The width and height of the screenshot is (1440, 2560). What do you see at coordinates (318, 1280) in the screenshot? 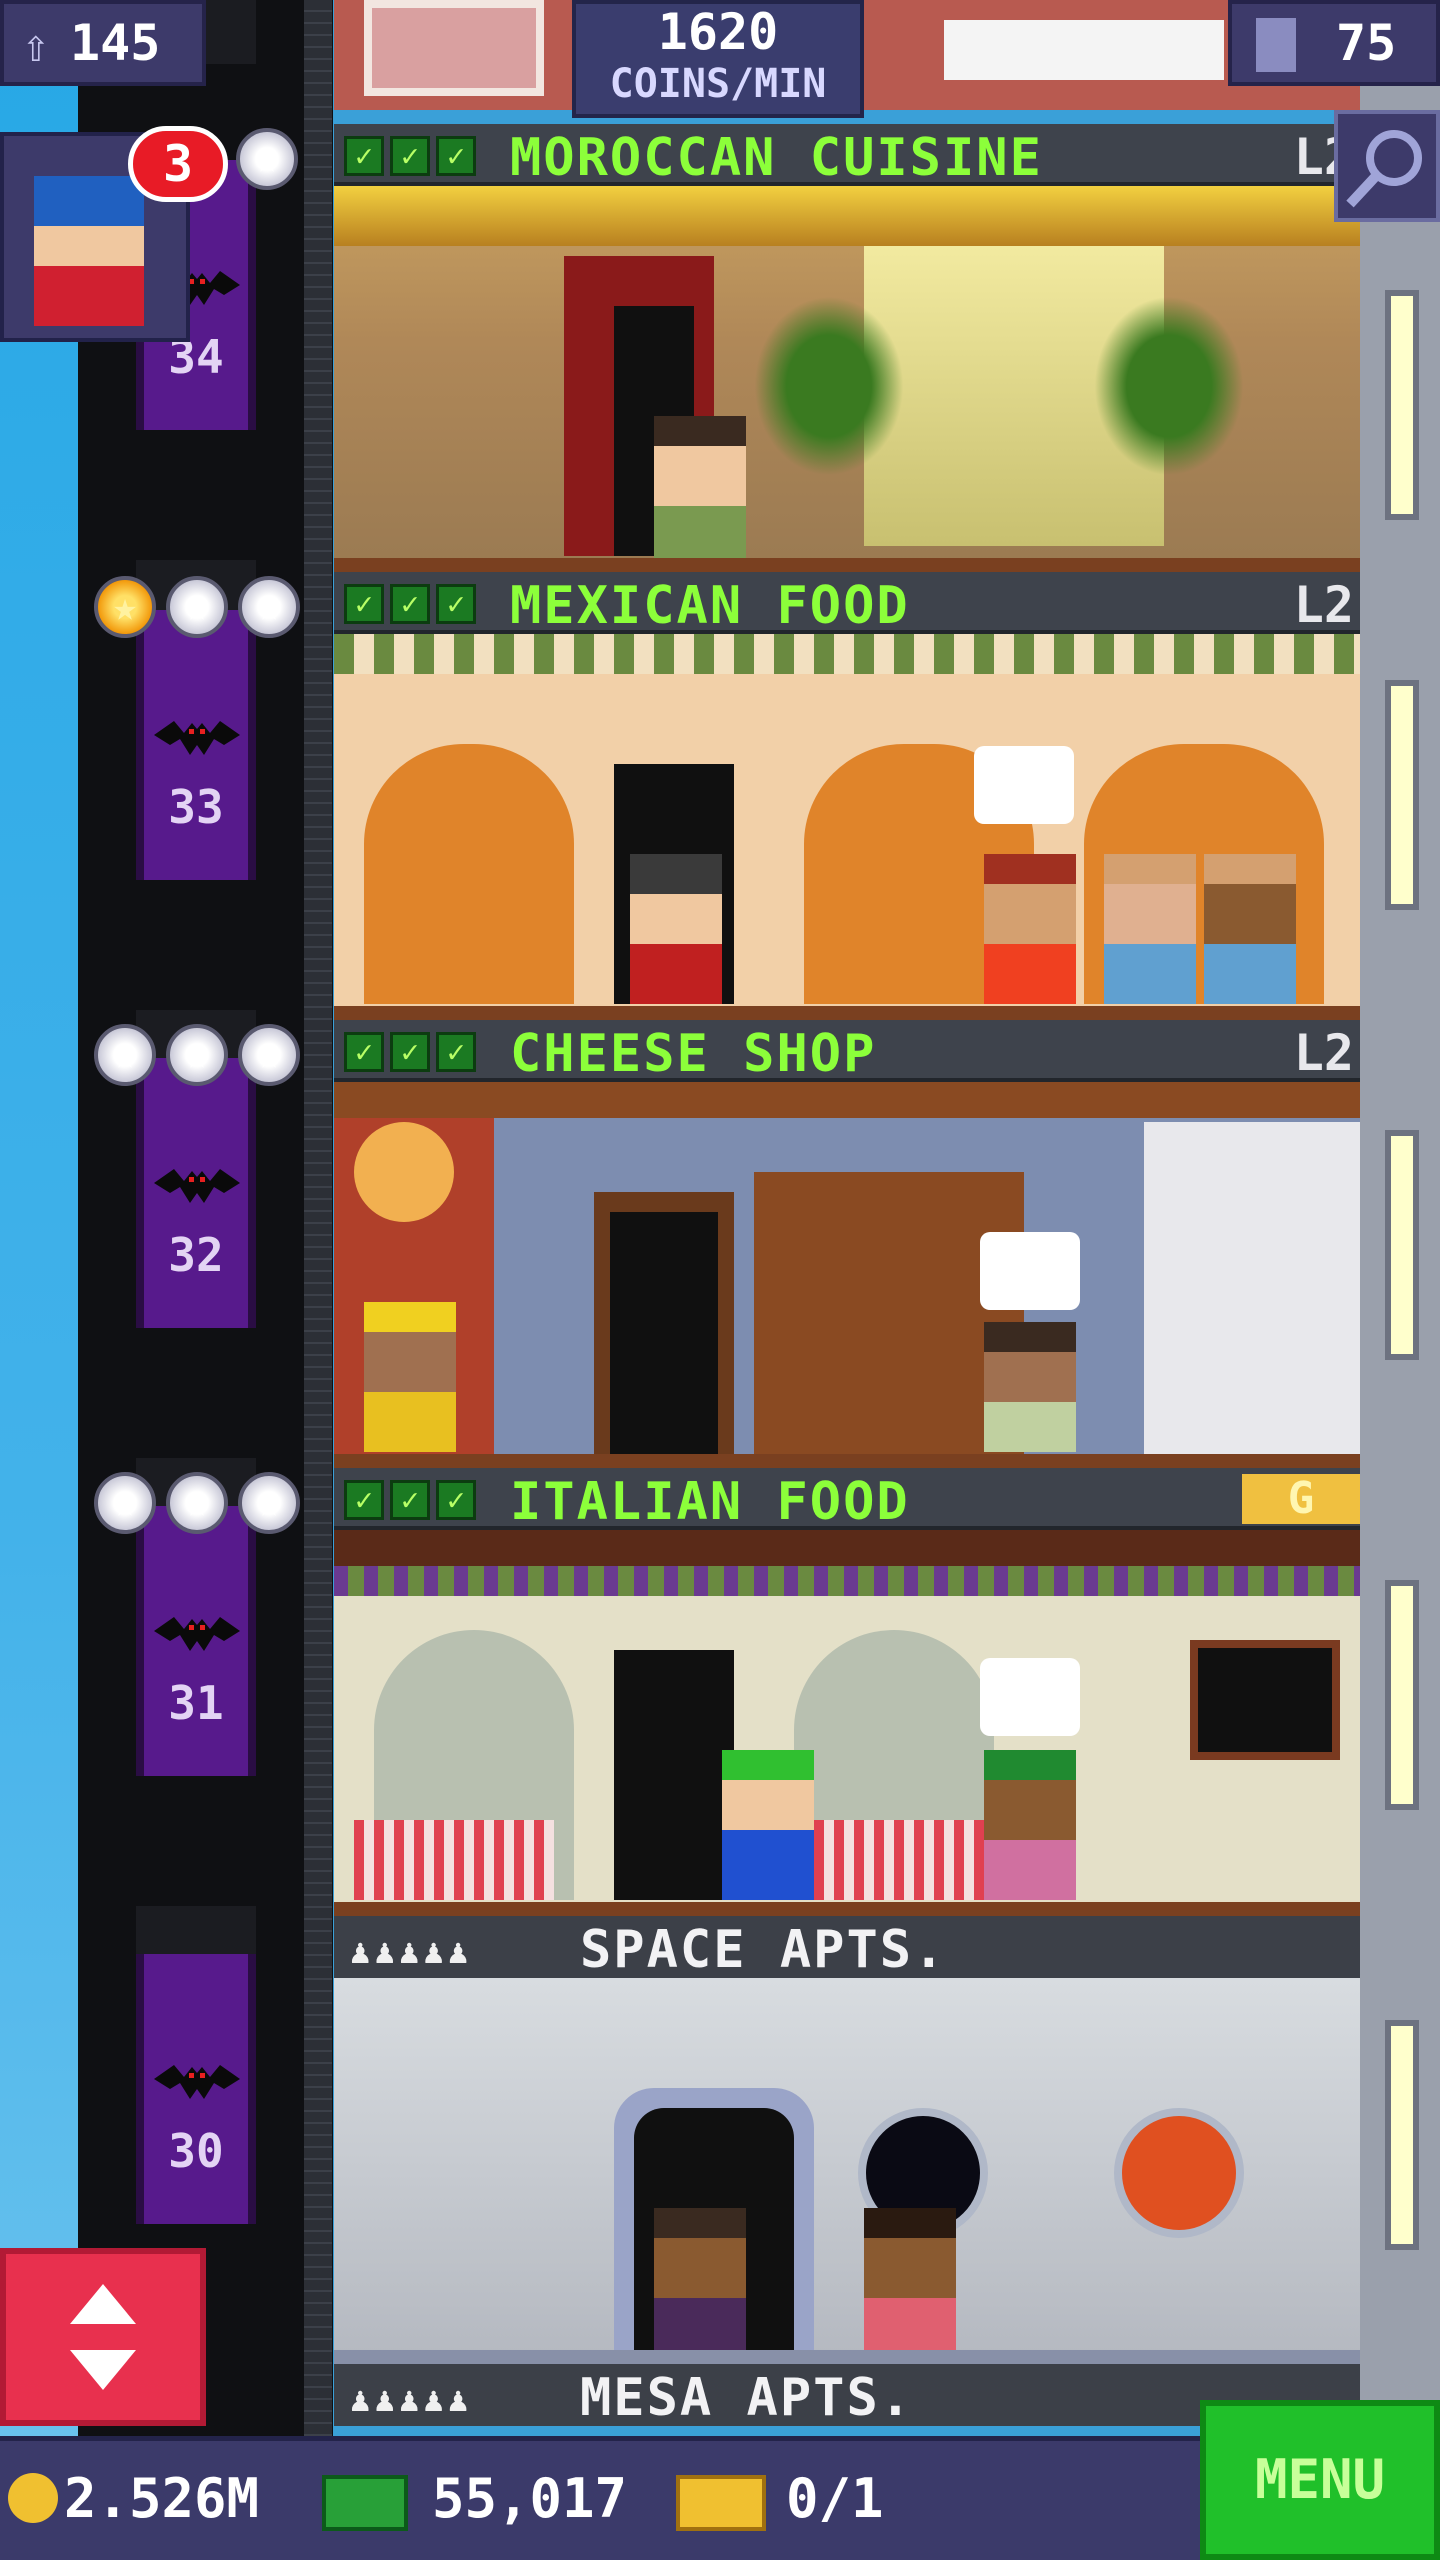
I see `elevator-rail` at bounding box center [318, 1280].